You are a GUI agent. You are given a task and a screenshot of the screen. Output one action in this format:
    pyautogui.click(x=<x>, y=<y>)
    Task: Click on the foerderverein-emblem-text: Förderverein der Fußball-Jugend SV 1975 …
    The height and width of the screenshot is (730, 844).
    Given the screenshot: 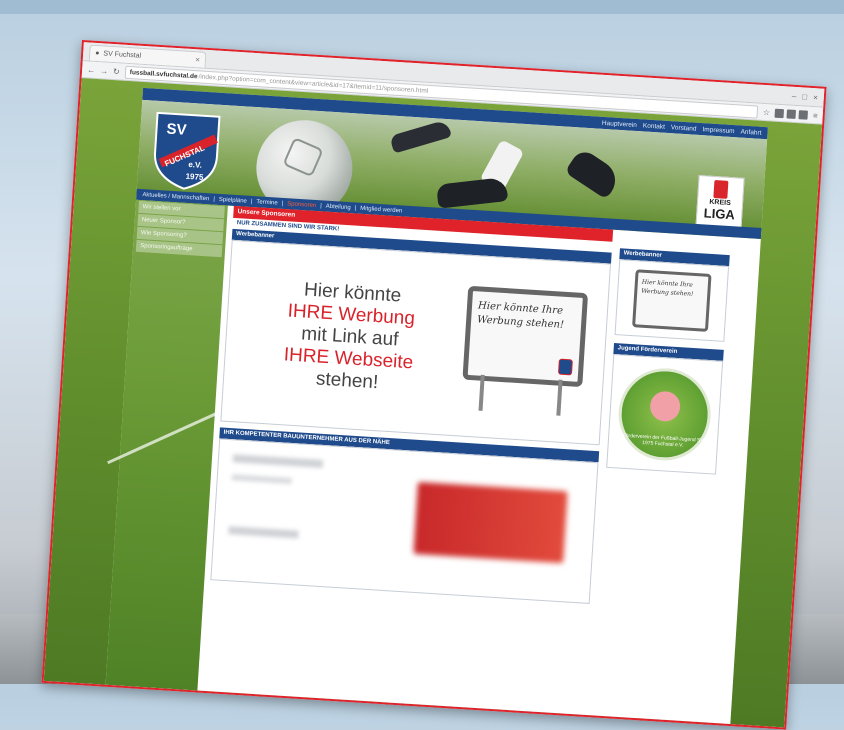 What is the action you would take?
    pyautogui.click(x=663, y=440)
    